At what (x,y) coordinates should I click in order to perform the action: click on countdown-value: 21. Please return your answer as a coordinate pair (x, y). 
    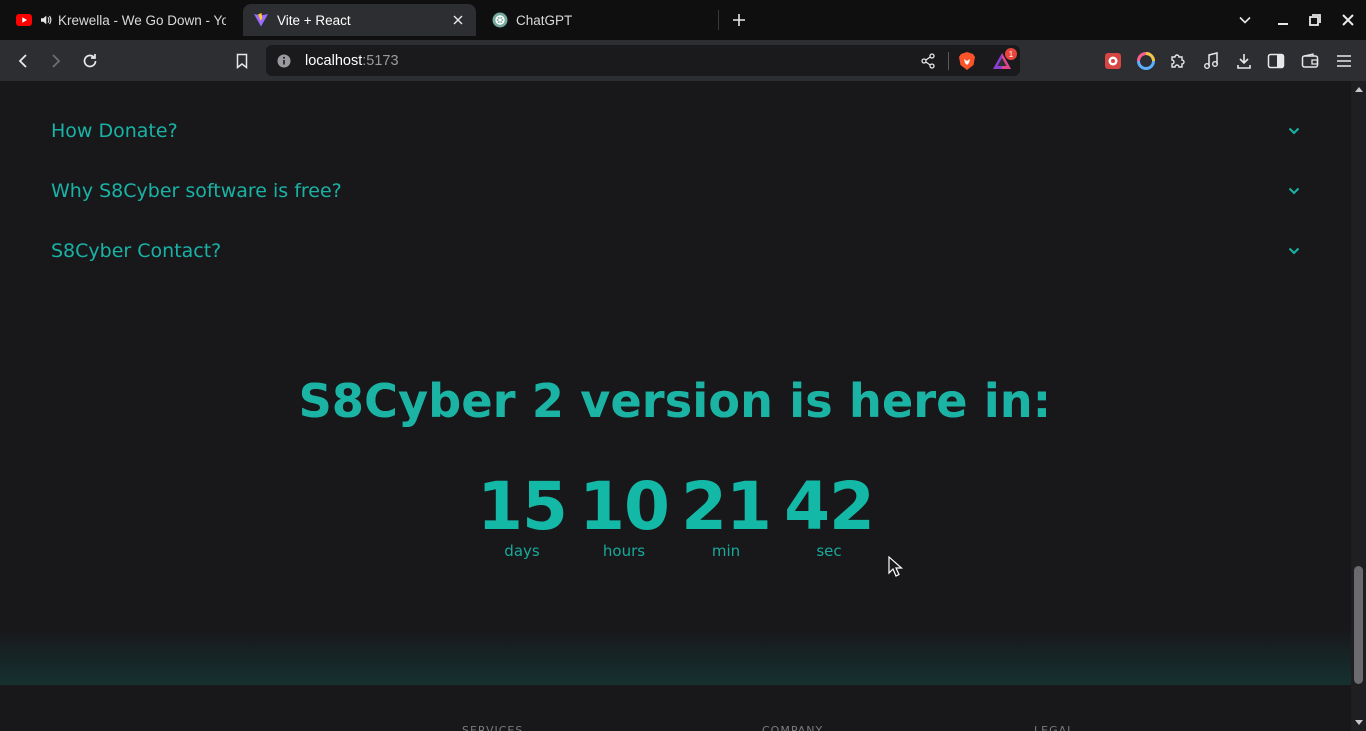
    Looking at the image, I should click on (726, 506).